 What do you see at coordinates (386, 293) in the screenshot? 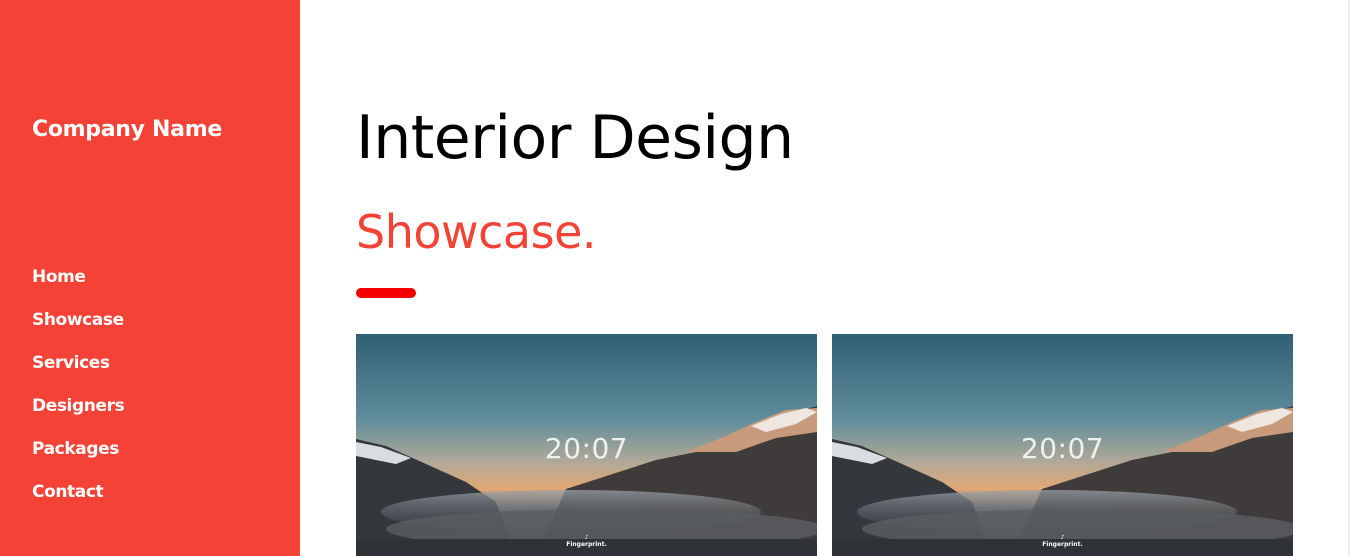
I see `title-underline` at bounding box center [386, 293].